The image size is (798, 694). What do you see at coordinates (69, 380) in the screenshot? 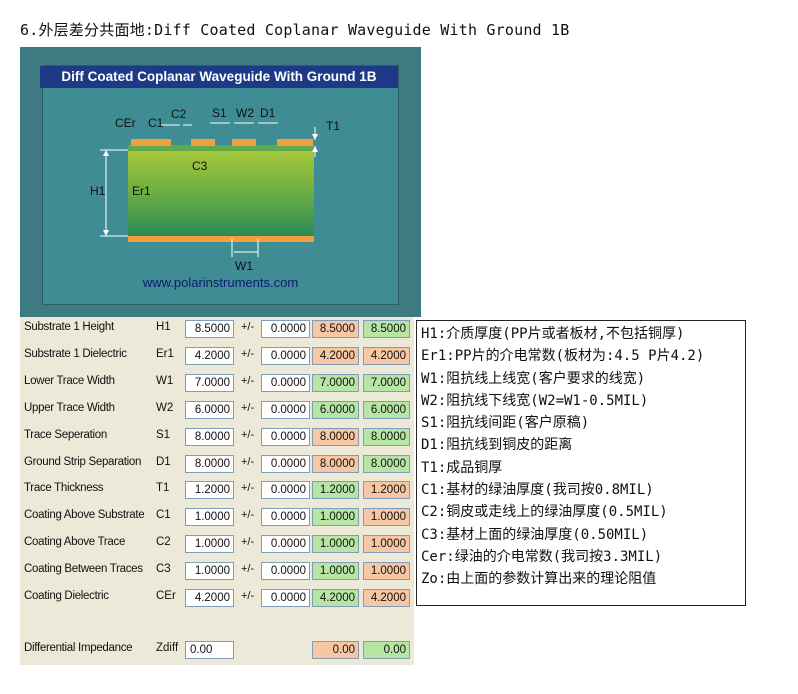
I see `row-label: Lower Trace Width` at bounding box center [69, 380].